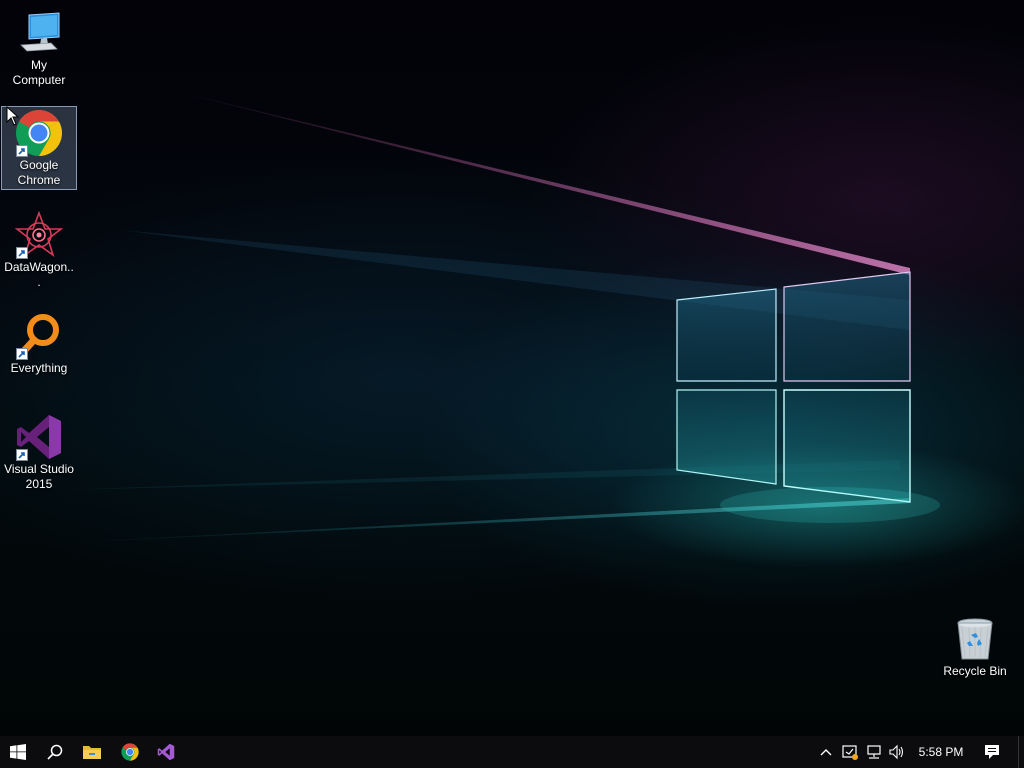 The image size is (1024, 768). Describe the element at coordinates (39, 33) in the screenshot. I see `computer-icon` at that location.